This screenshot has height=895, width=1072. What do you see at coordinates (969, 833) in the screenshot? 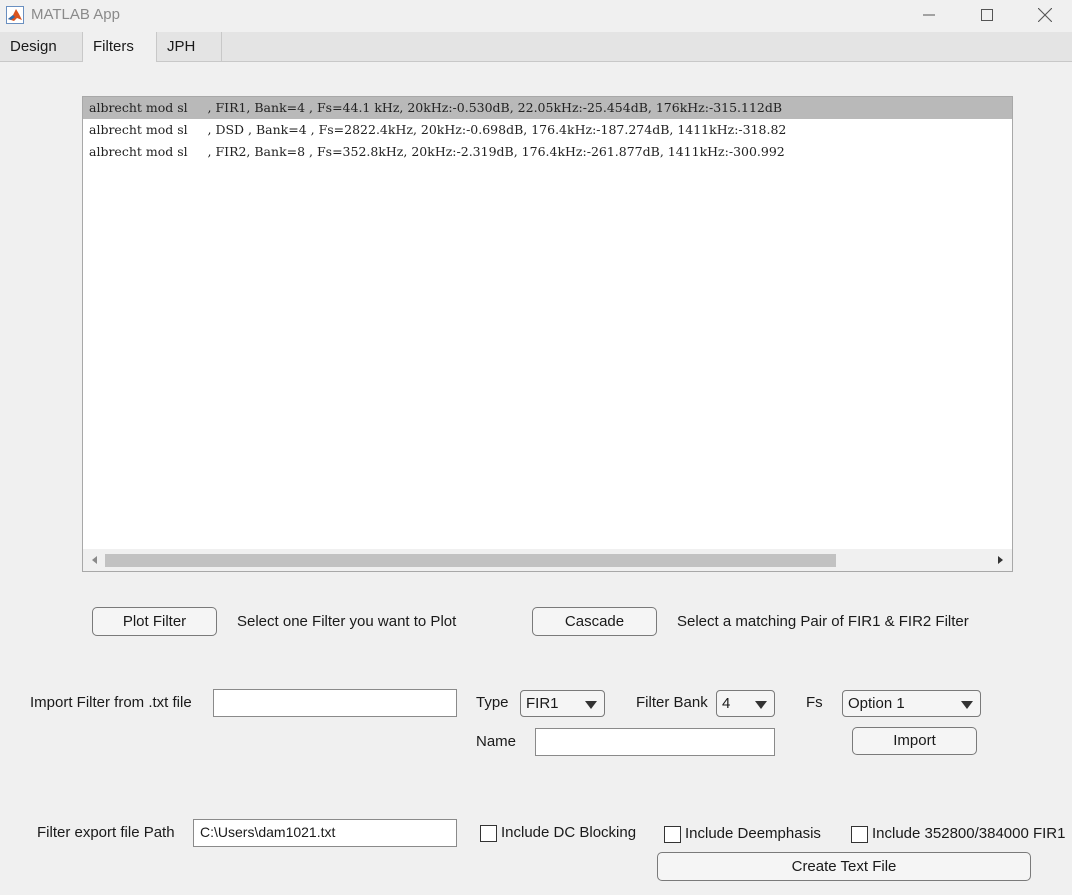
I see `rate-fir1-label: Include 352800/384000 FIR1` at bounding box center [969, 833].